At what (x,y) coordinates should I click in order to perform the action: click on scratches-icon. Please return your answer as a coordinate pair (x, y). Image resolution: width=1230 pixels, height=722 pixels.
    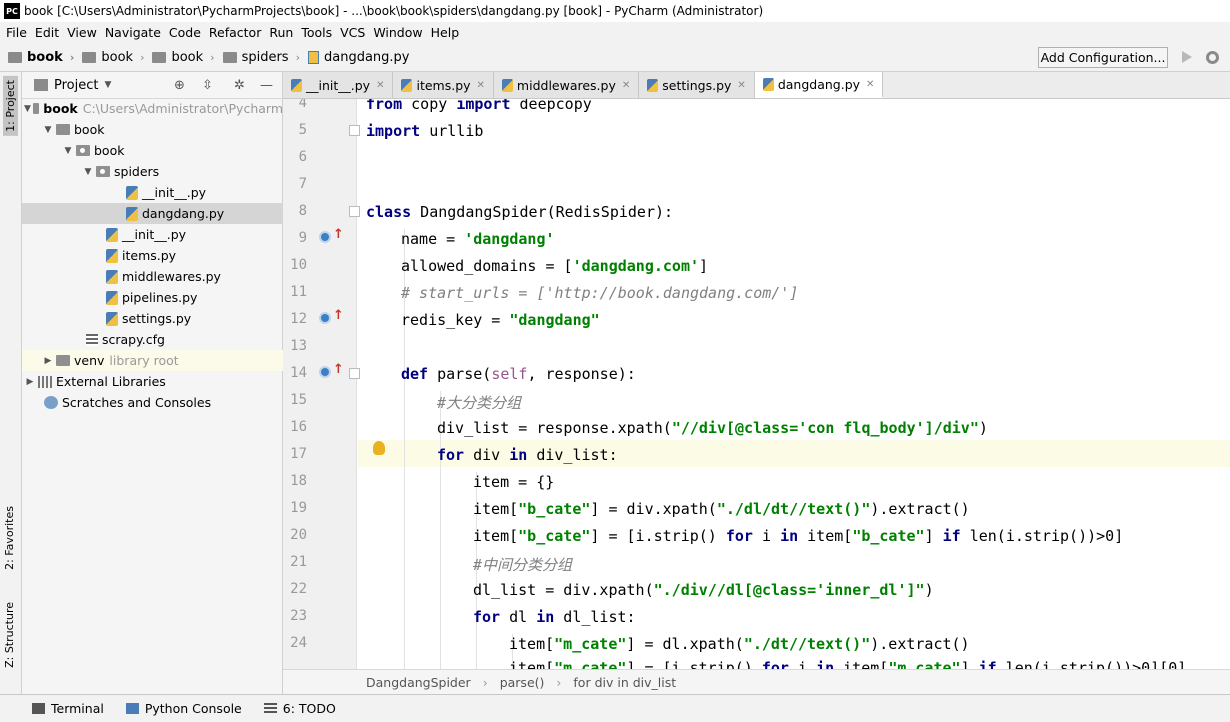
    Looking at the image, I should click on (51, 402).